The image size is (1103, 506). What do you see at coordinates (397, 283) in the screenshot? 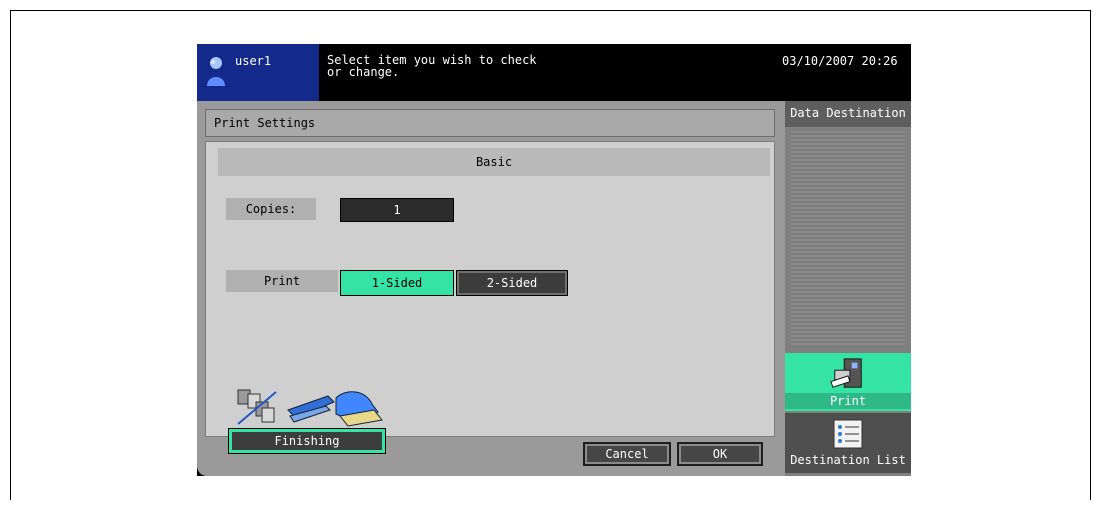
I see `one-sided-button: 1-Sided` at bounding box center [397, 283].